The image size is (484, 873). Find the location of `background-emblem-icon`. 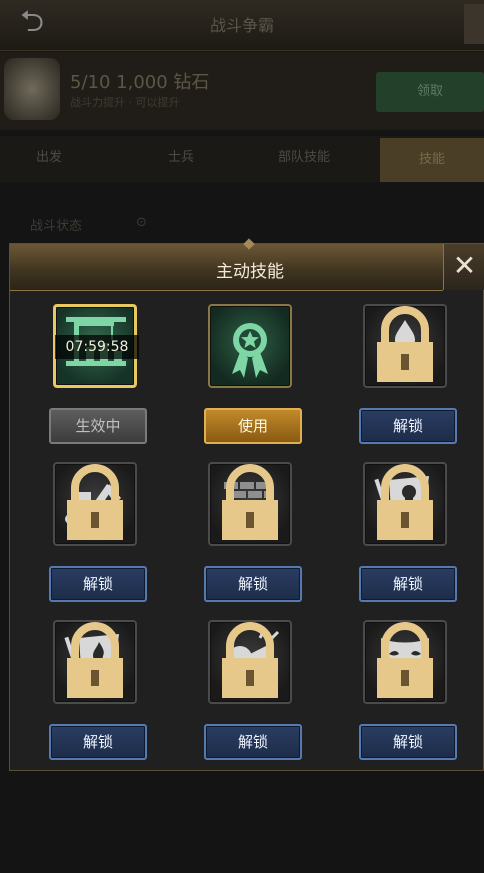

background-emblem-icon is located at coordinates (32, 89).